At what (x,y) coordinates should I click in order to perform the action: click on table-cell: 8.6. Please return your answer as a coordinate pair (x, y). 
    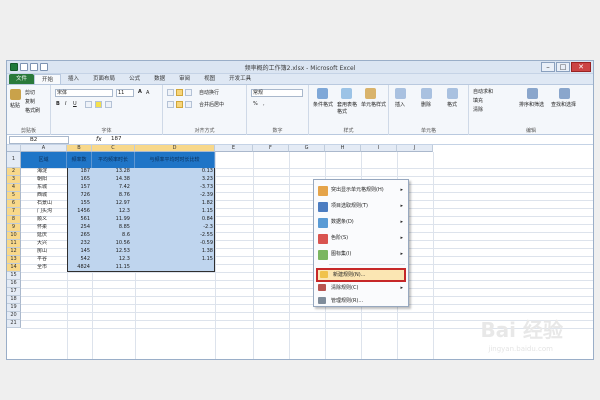
    Looking at the image, I should click on (111, 236).